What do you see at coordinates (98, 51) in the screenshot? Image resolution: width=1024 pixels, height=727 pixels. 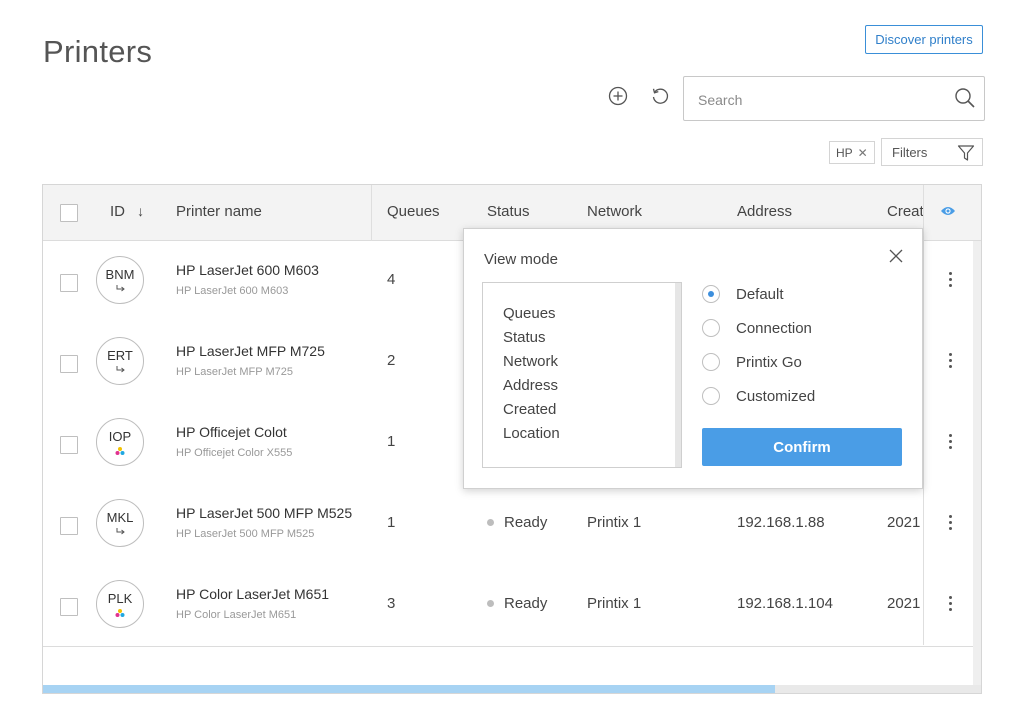 I see `page-title: Printers` at bounding box center [98, 51].